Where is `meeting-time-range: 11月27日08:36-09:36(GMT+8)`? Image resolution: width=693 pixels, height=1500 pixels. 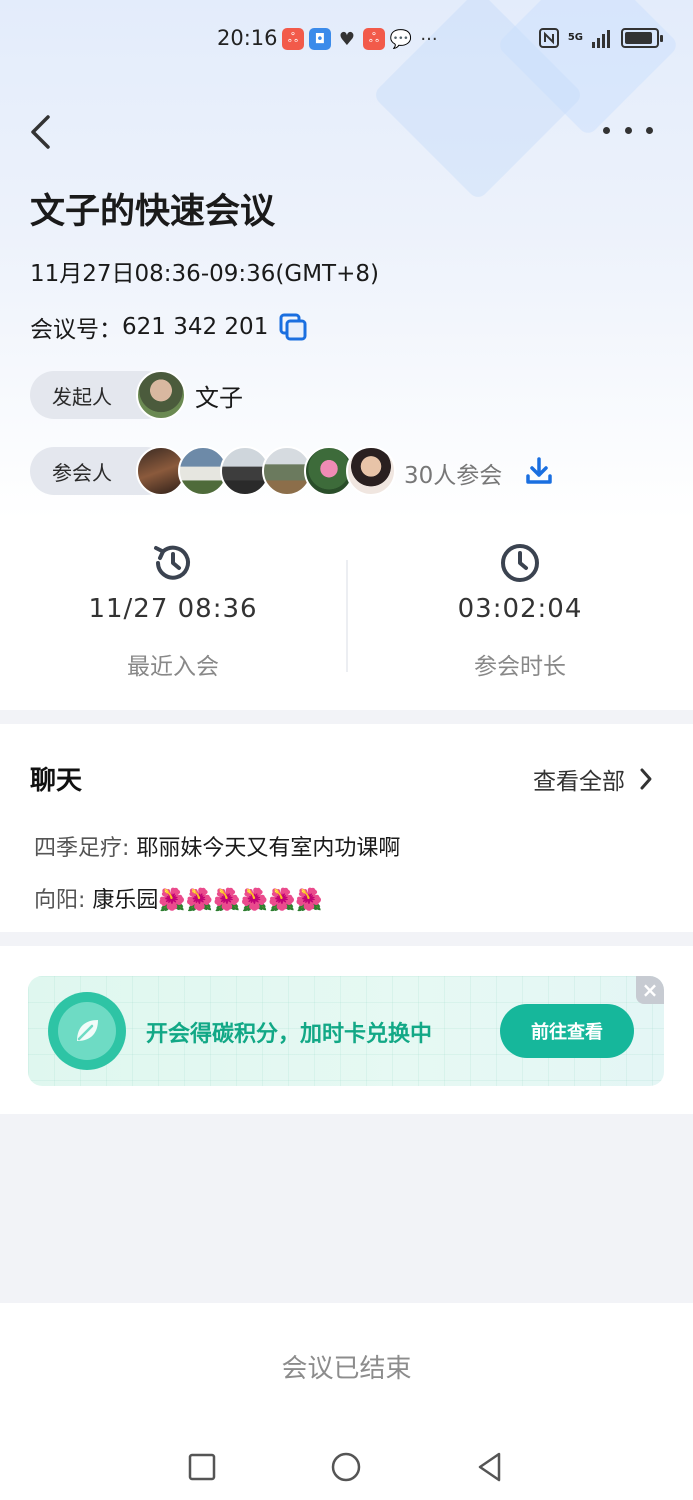
meeting-time-range: 11月27日08:36-09:36(GMT+8) is located at coordinates (204, 274).